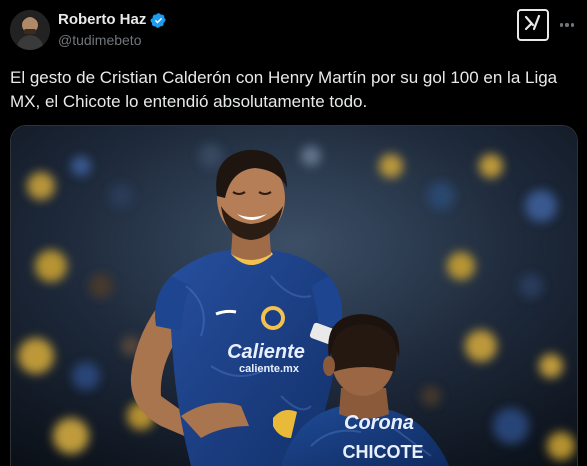  What do you see at coordinates (269, 369) in the screenshot?
I see `jersey-sponsor-sub: caliente.mx` at bounding box center [269, 369].